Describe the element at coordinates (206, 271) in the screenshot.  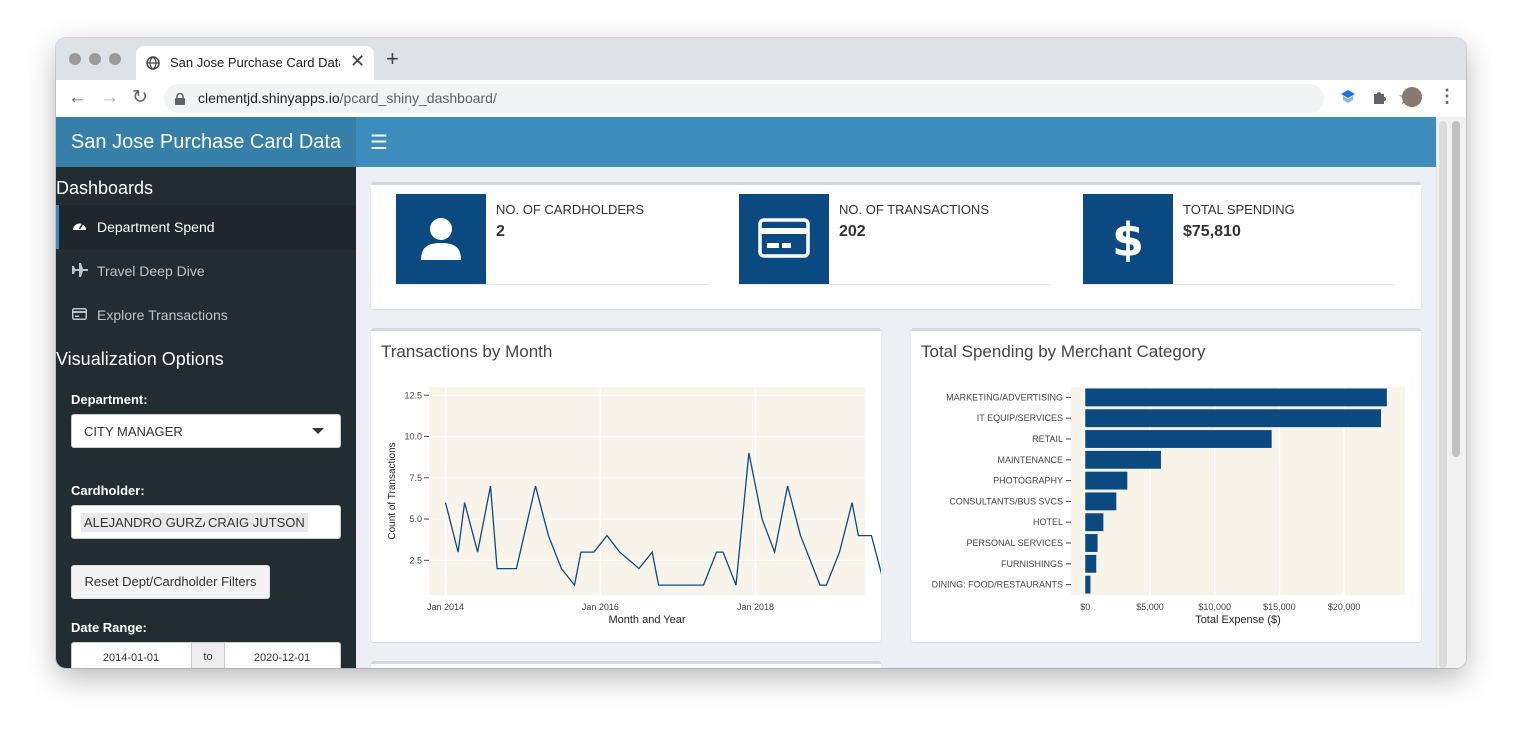
I see `sidebar-item-travel-deep-dive: Travel Deep Dive` at that location.